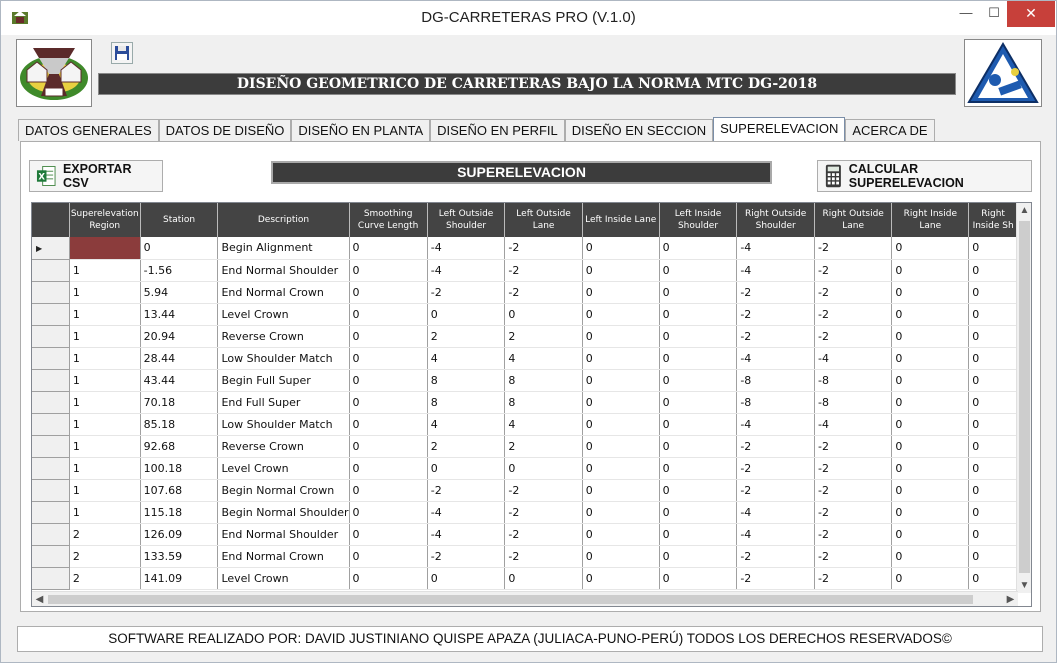  What do you see at coordinates (105, 248) in the screenshot?
I see `table-cell` at bounding box center [105, 248].